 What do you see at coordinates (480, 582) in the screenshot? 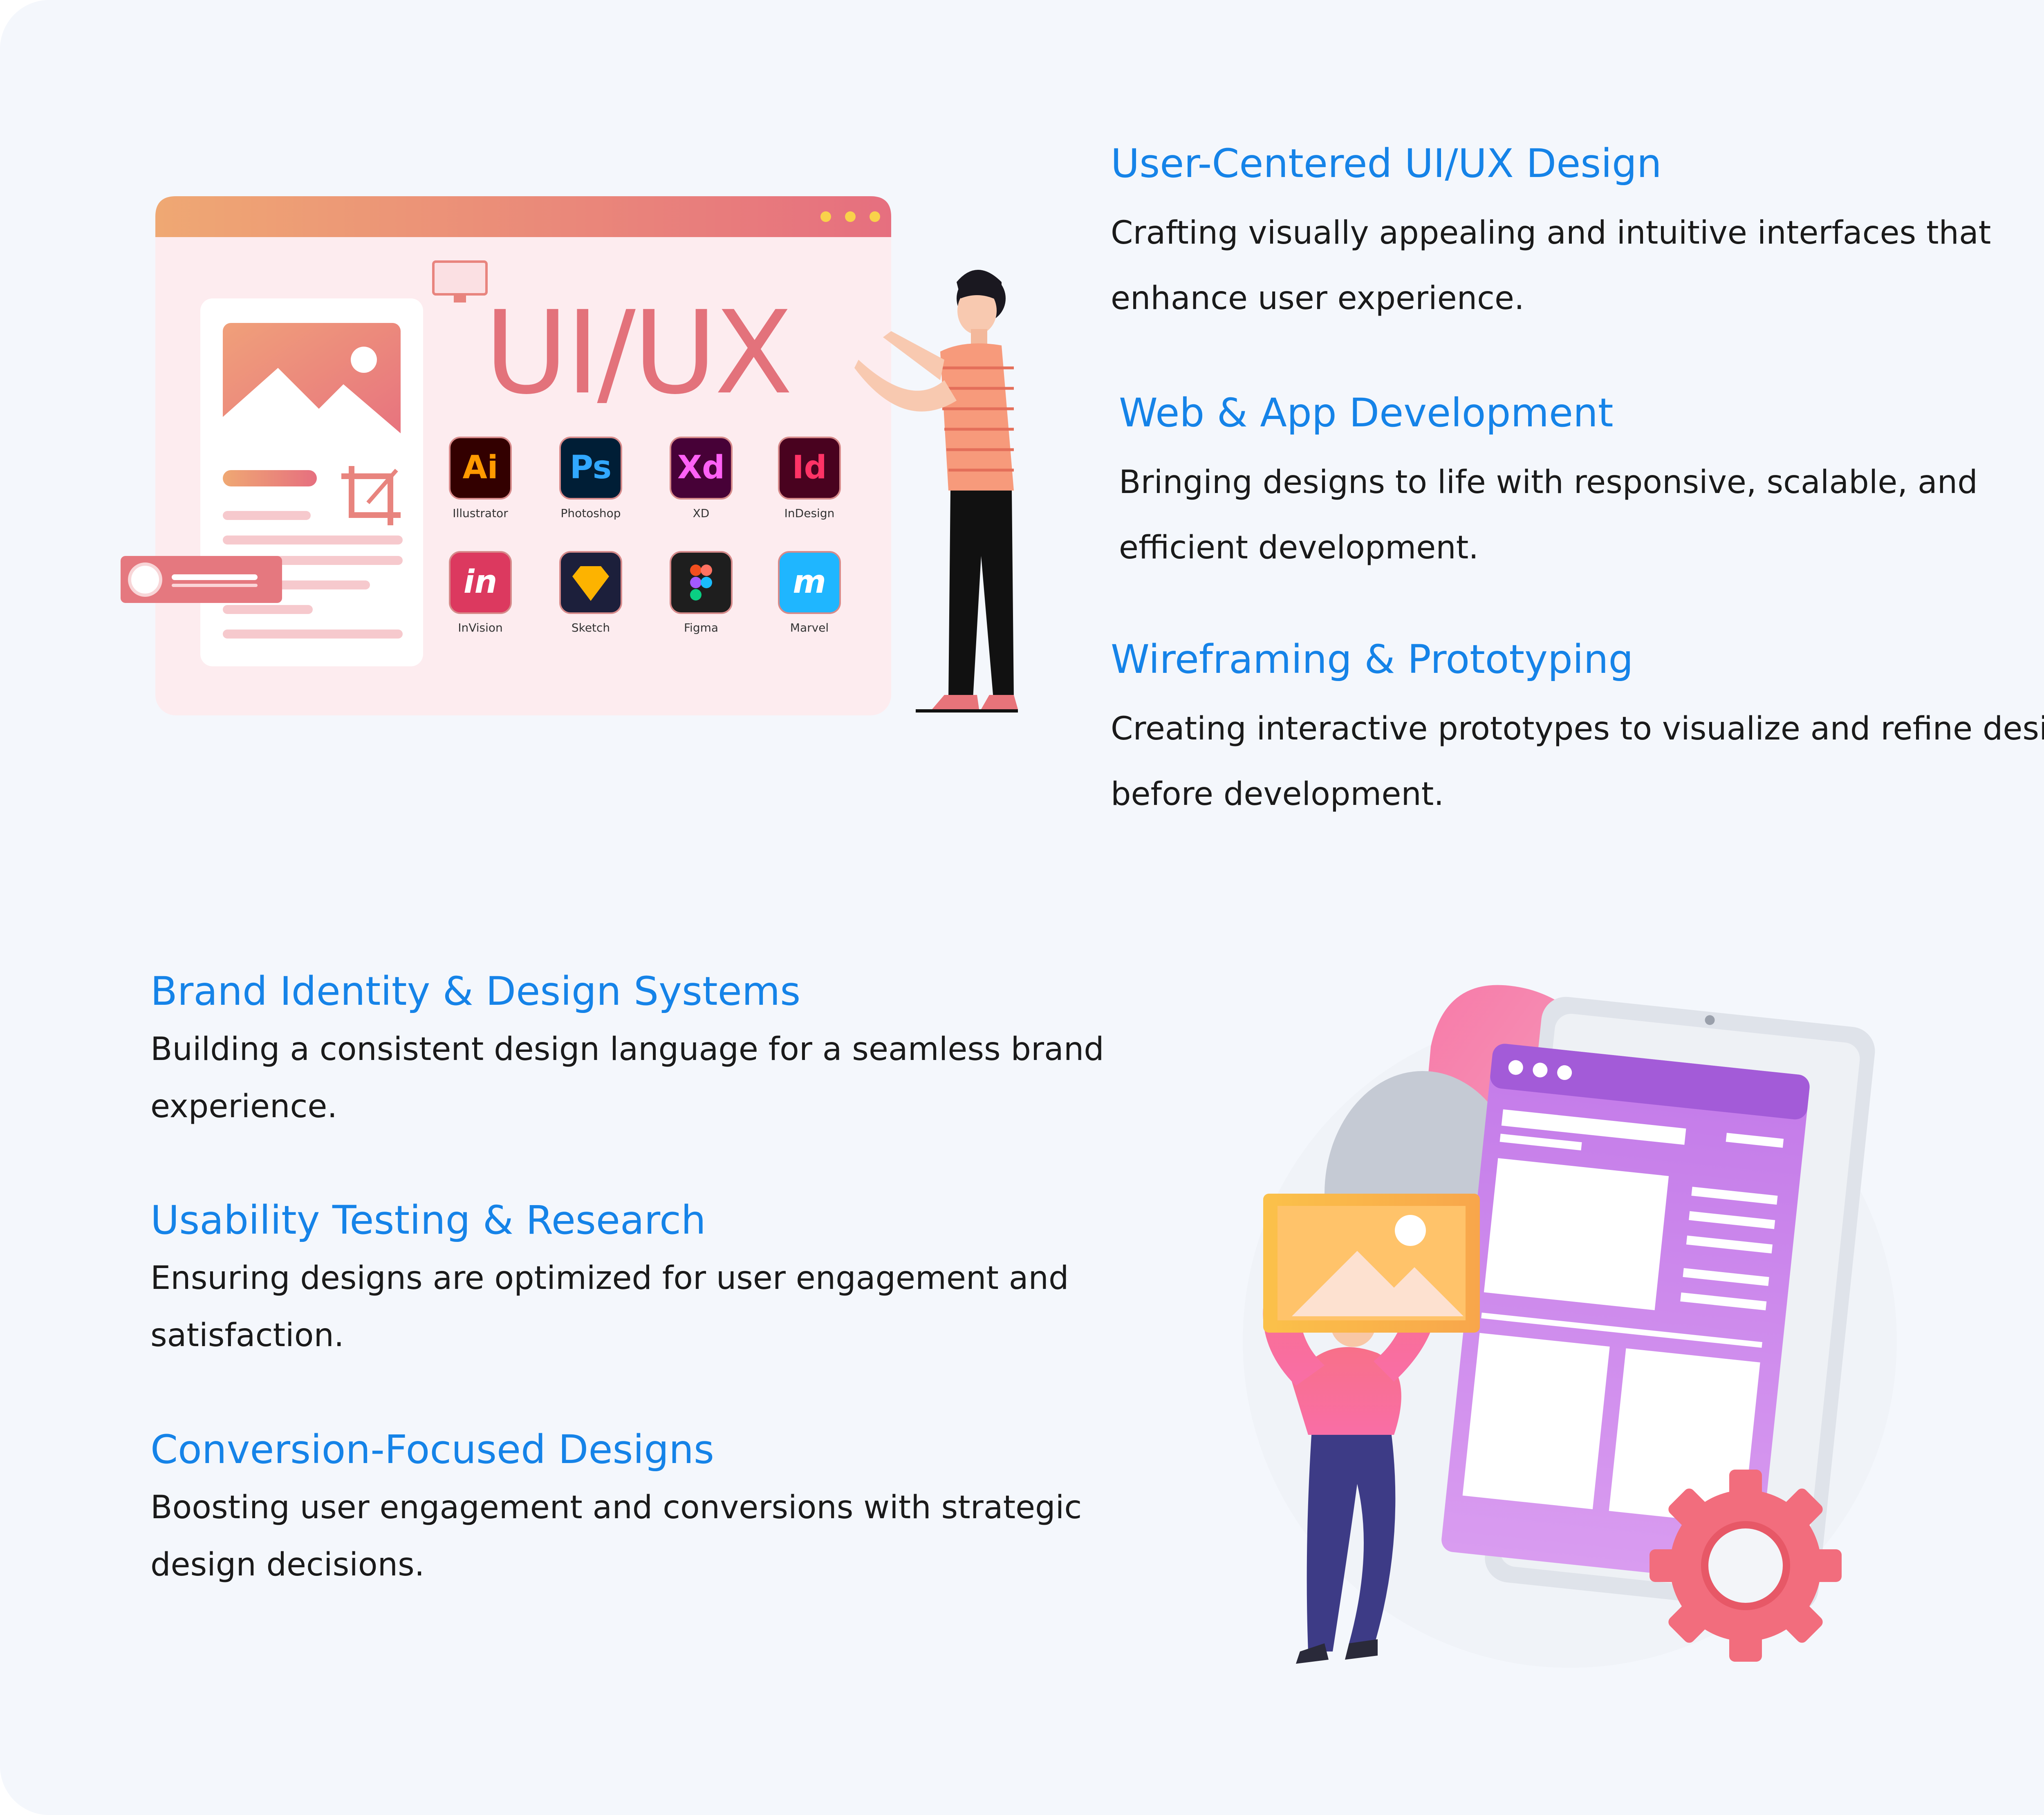
I see `app-abbr: in` at bounding box center [480, 582].